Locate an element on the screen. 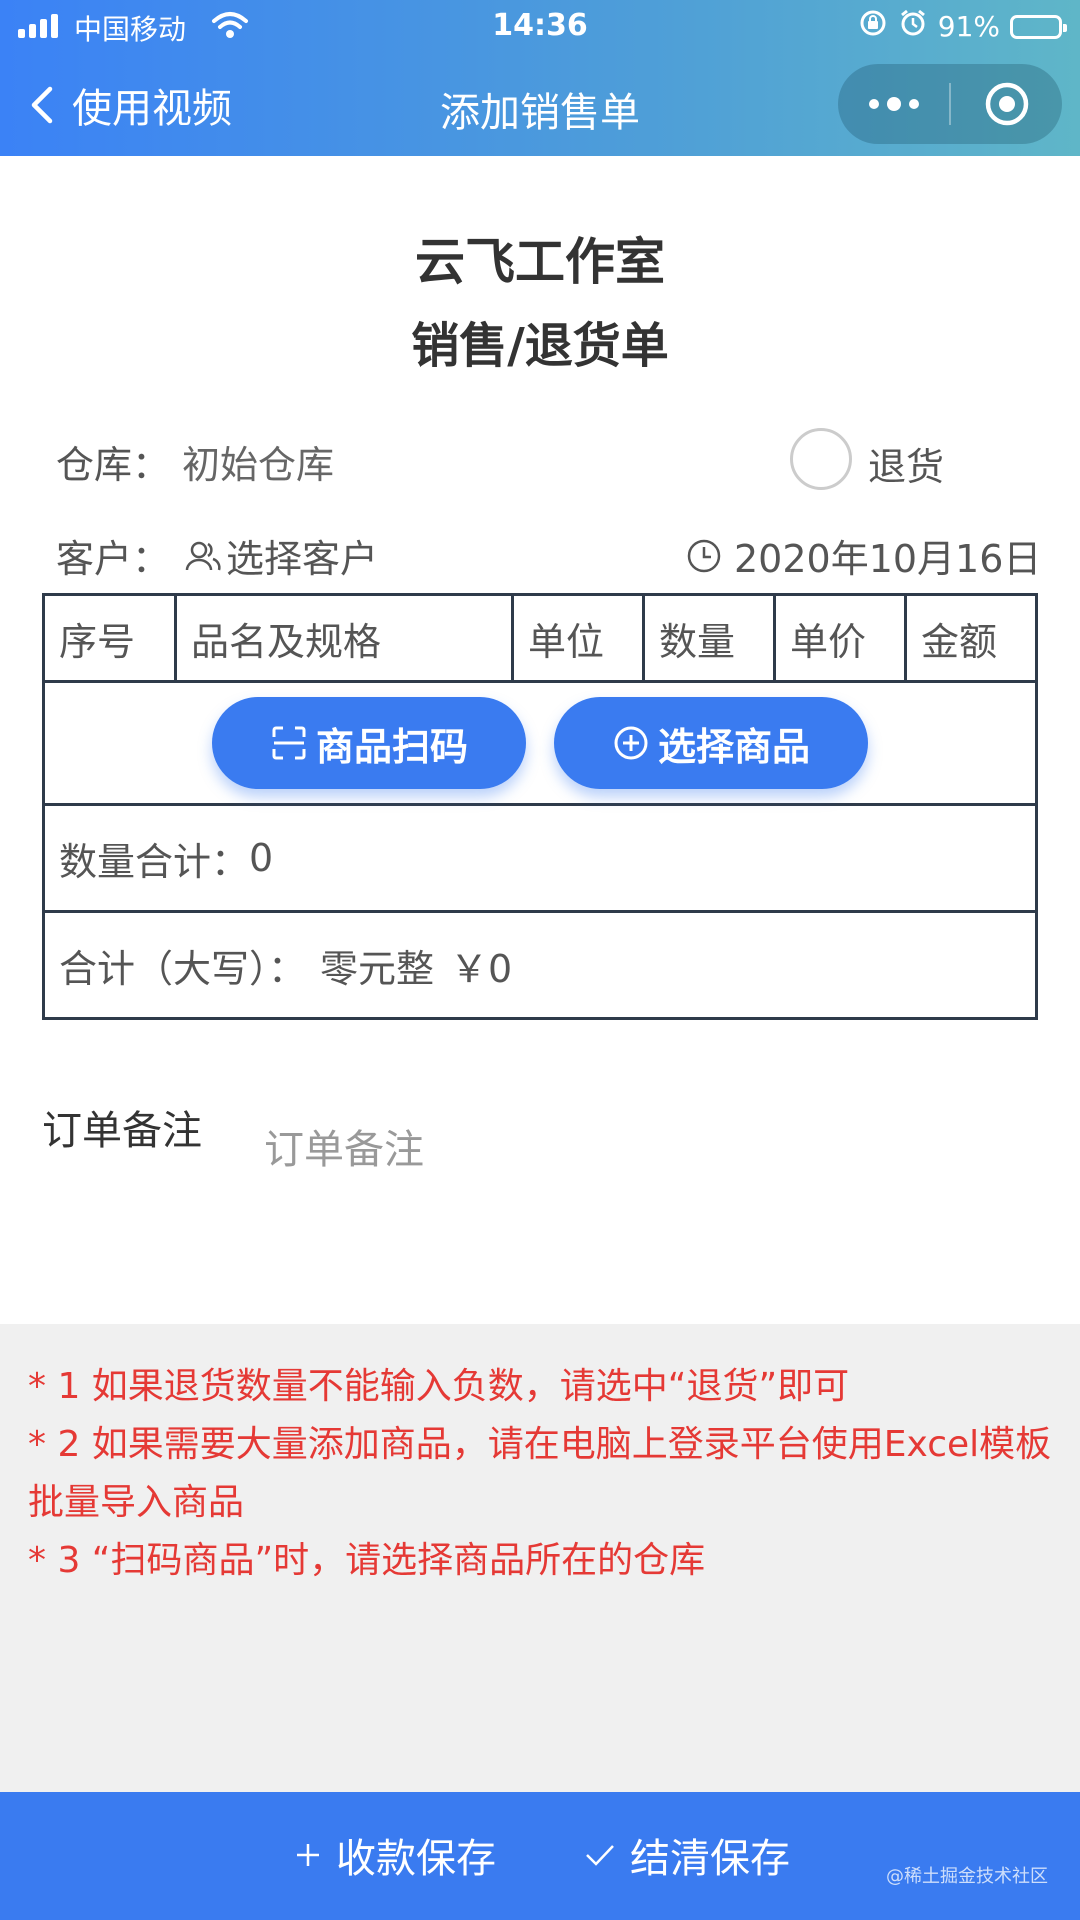  status-right: 91% is located at coordinates (962, 26).